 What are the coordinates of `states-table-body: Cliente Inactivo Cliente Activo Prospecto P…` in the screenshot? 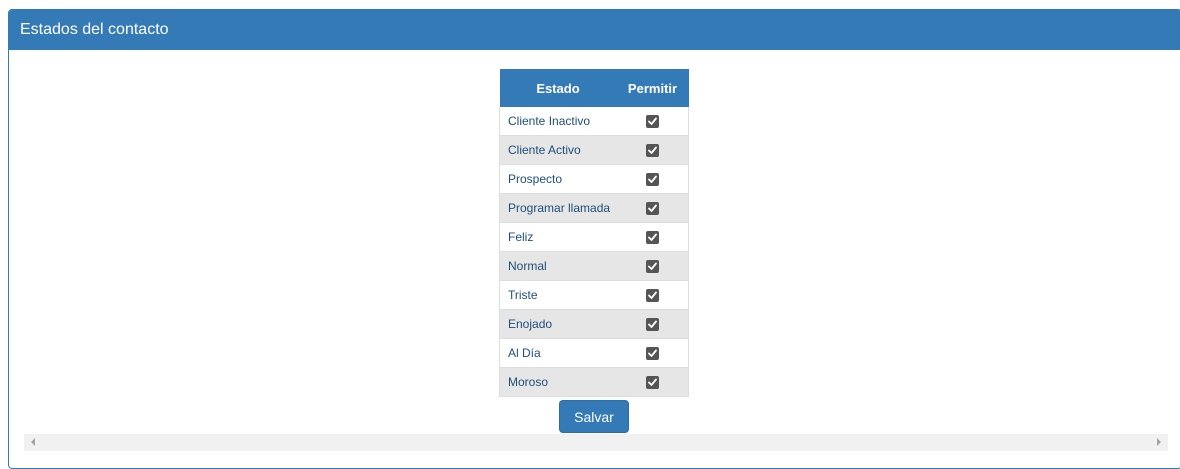 It's located at (594, 252).